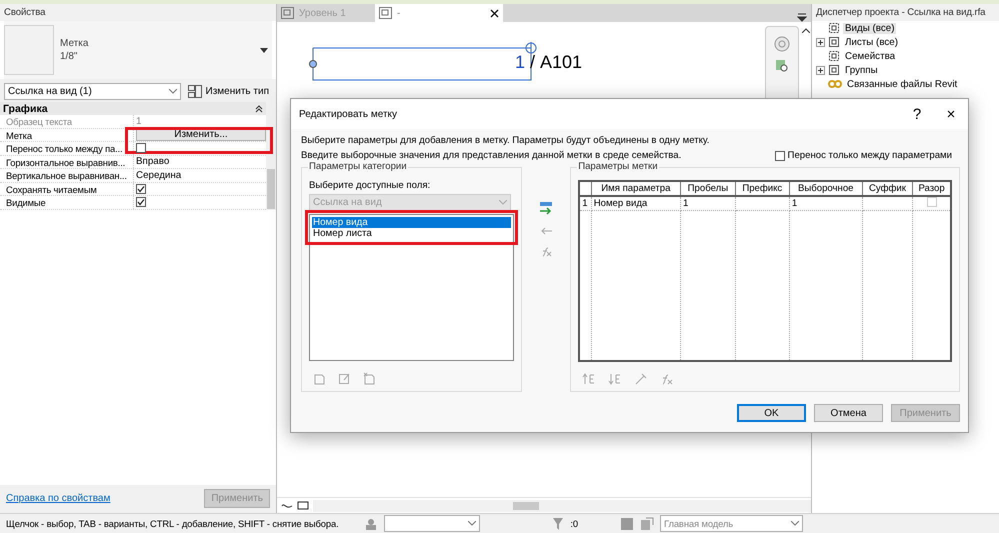 This screenshot has width=999, height=533. Describe the element at coordinates (574, 523) in the screenshot. I see `filter-count: :0` at that location.